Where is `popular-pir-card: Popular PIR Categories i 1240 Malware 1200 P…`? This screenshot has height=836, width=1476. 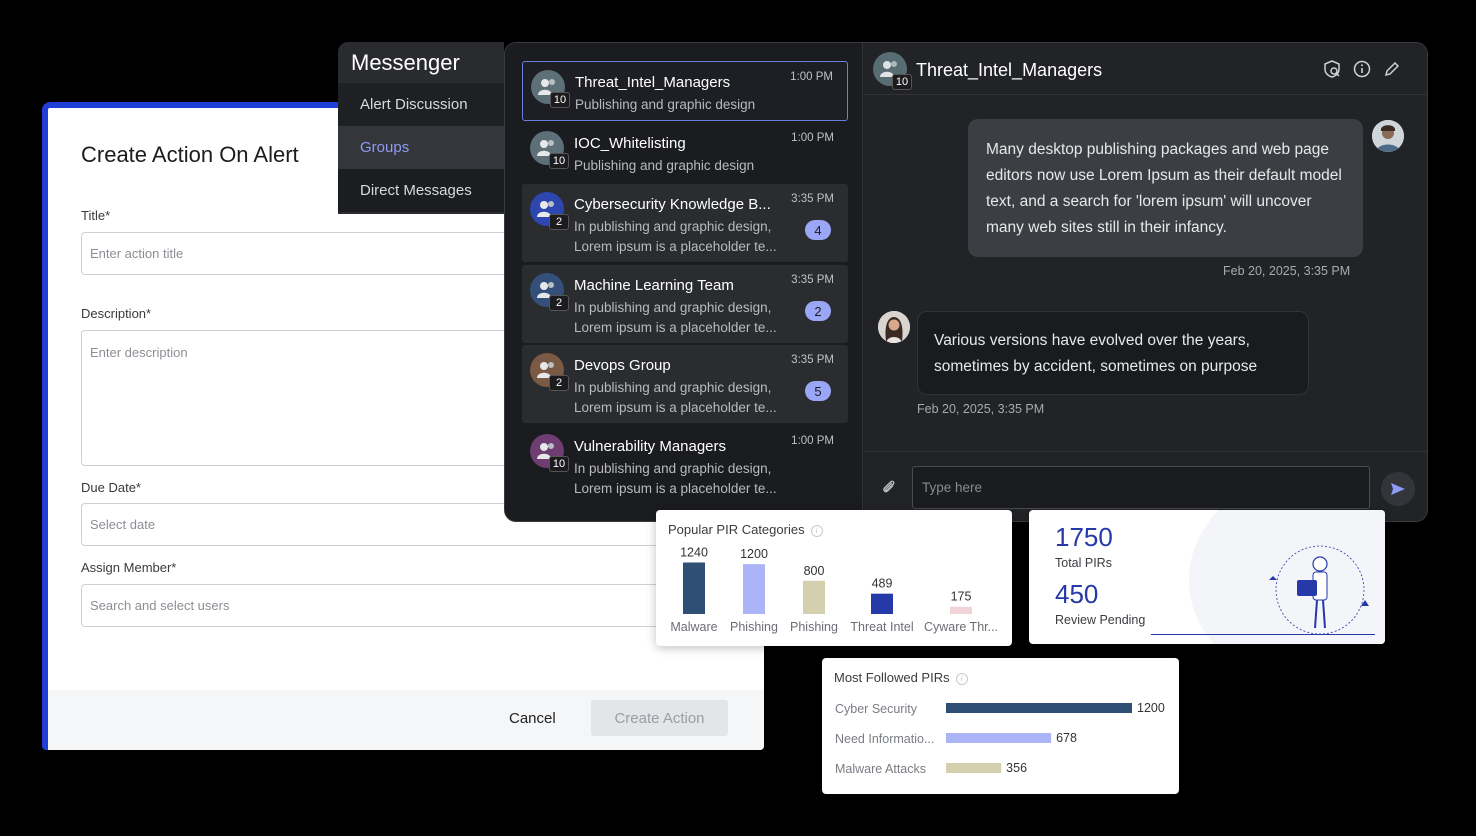 popular-pir-card: Popular PIR Categories i 1240 Malware 1200 P… is located at coordinates (834, 578).